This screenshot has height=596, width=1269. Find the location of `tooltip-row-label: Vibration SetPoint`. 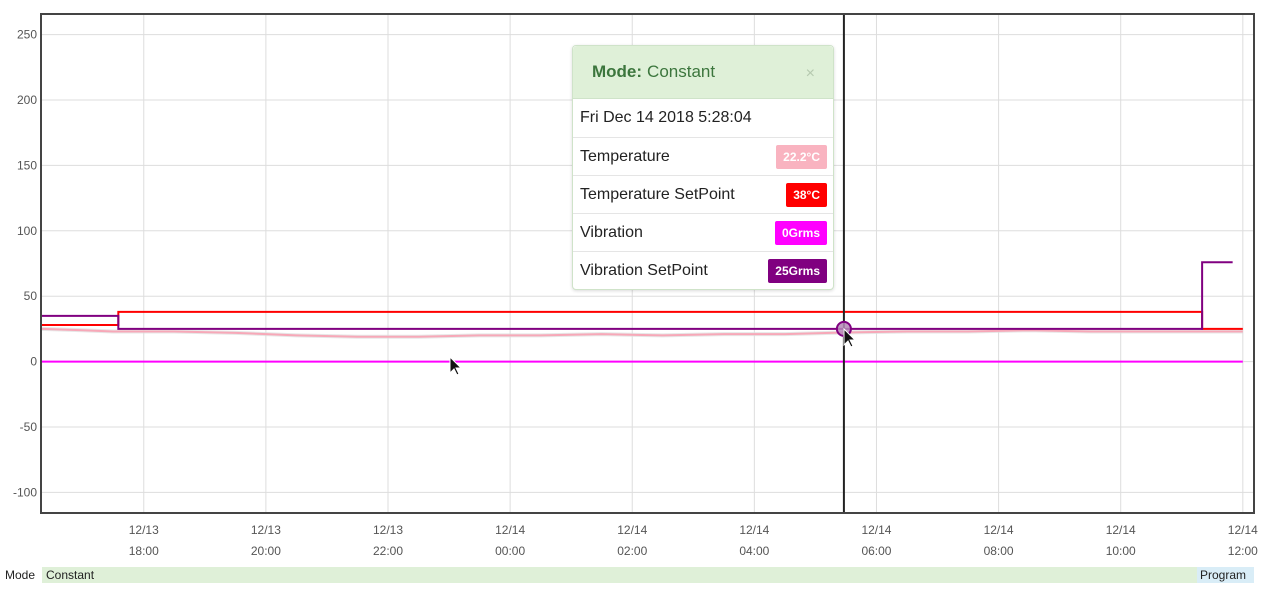

tooltip-row-label: Vibration SetPoint is located at coordinates (644, 270).